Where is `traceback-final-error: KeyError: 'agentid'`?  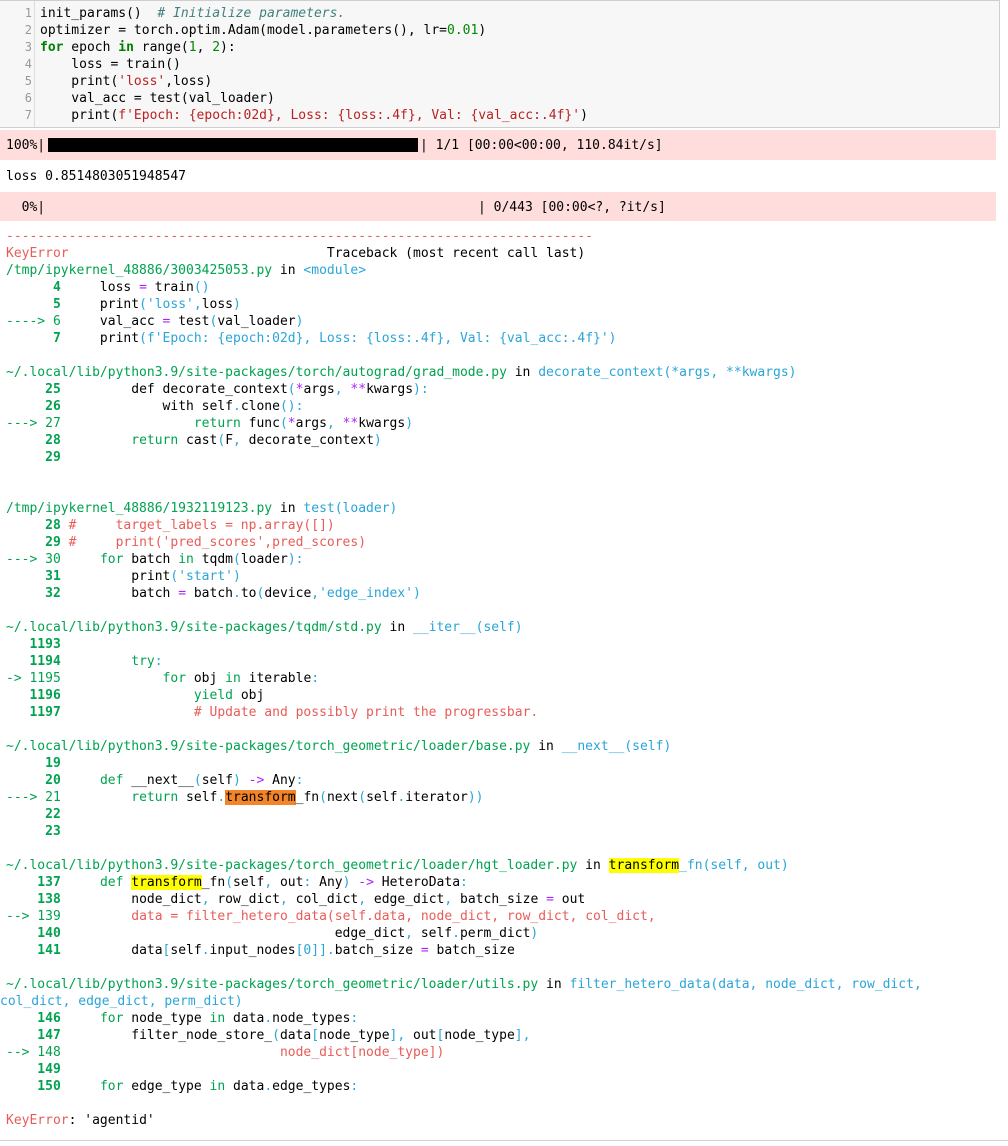 traceback-final-error: KeyError: 'agentid' is located at coordinates (80, 1120).